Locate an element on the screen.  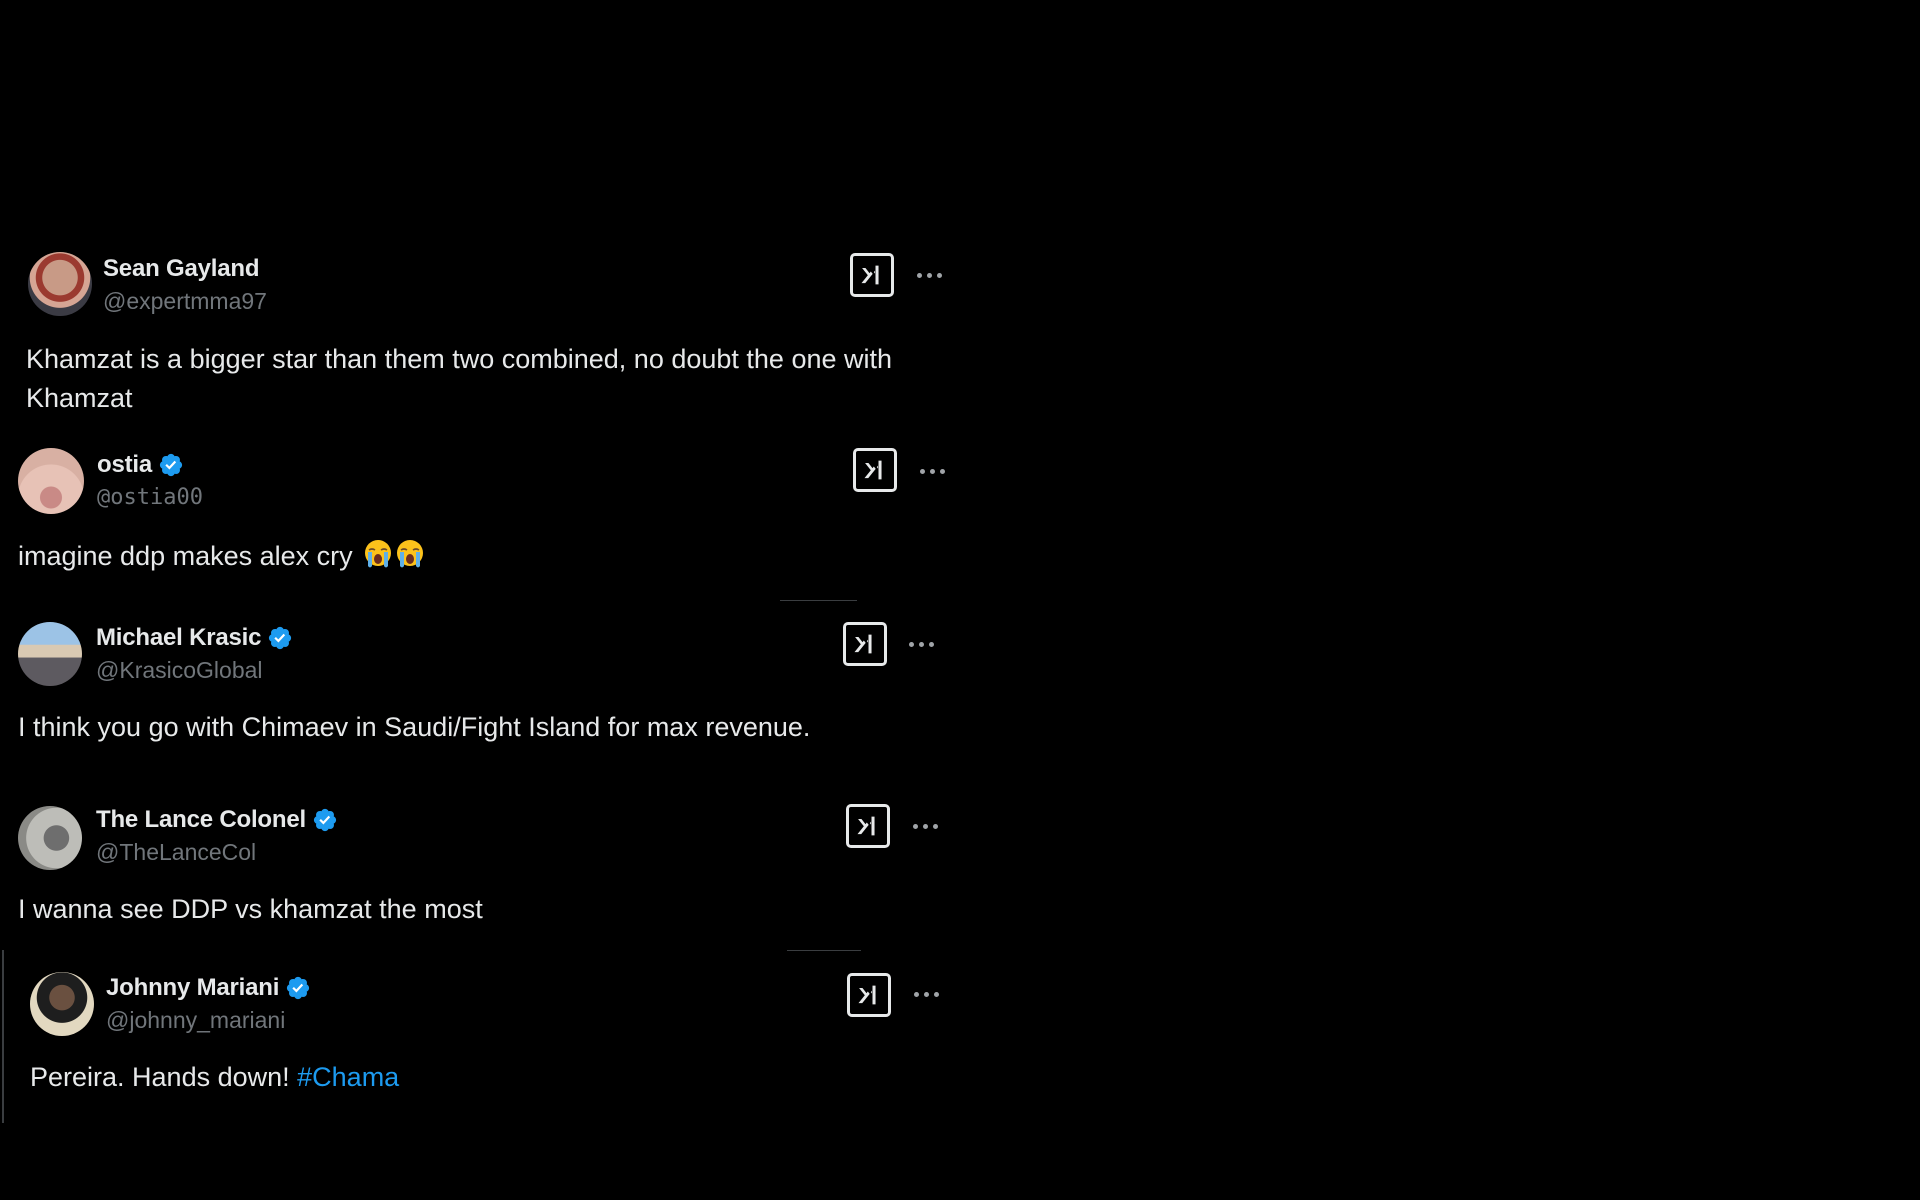
tweet-text: Pereira. Hands down! #Chama is located at coordinates (500, 1077).